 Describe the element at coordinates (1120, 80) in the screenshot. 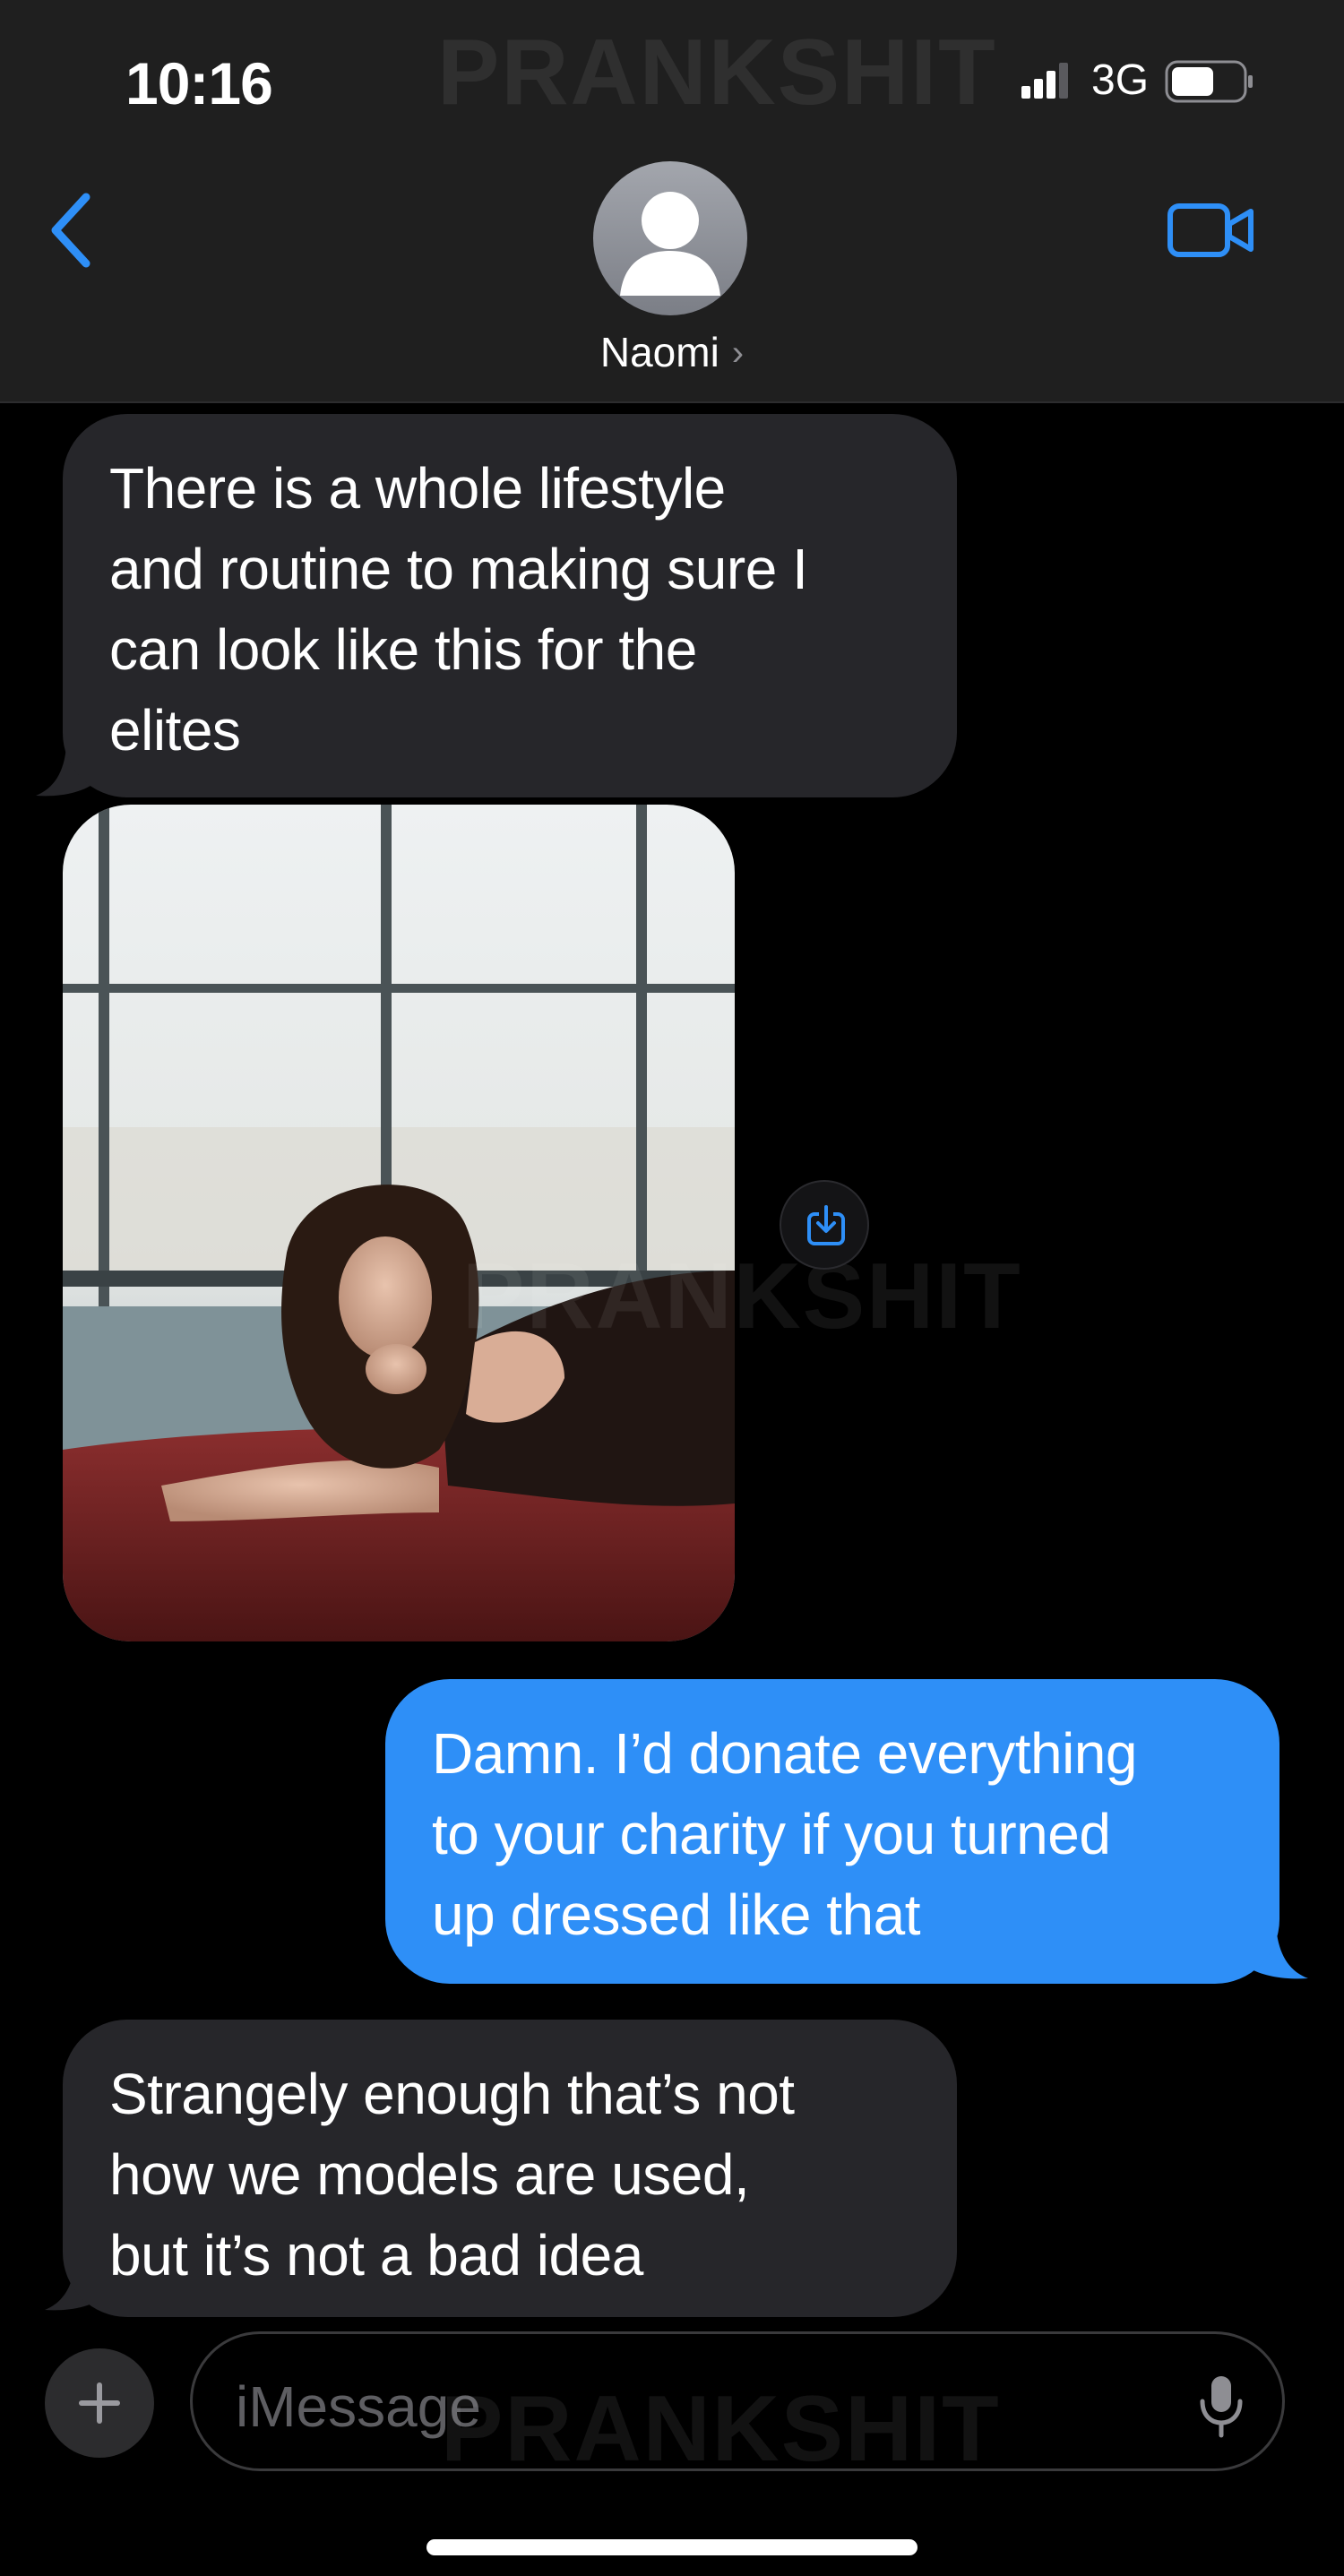

I see `network-label: 3G` at that location.